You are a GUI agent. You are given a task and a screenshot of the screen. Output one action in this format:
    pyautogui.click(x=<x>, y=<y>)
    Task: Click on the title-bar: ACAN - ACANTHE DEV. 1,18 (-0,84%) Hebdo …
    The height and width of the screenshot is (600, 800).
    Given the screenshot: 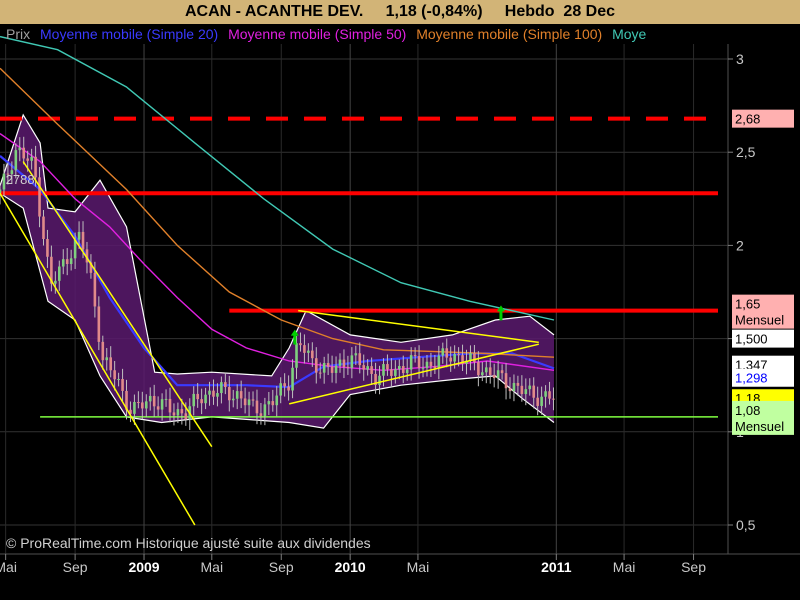 What is the action you would take?
    pyautogui.click(x=400, y=12)
    